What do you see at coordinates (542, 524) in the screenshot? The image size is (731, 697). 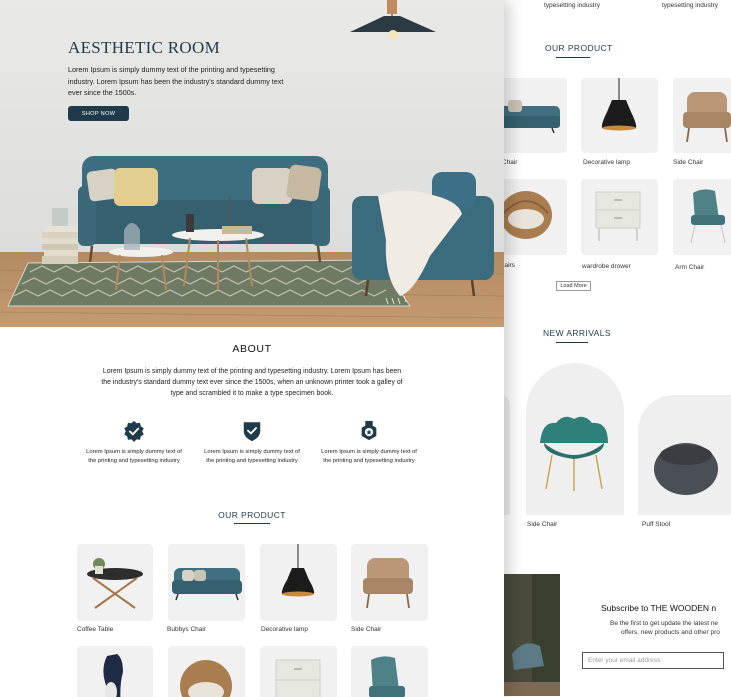 I see `arrival-label: Side Chair` at bounding box center [542, 524].